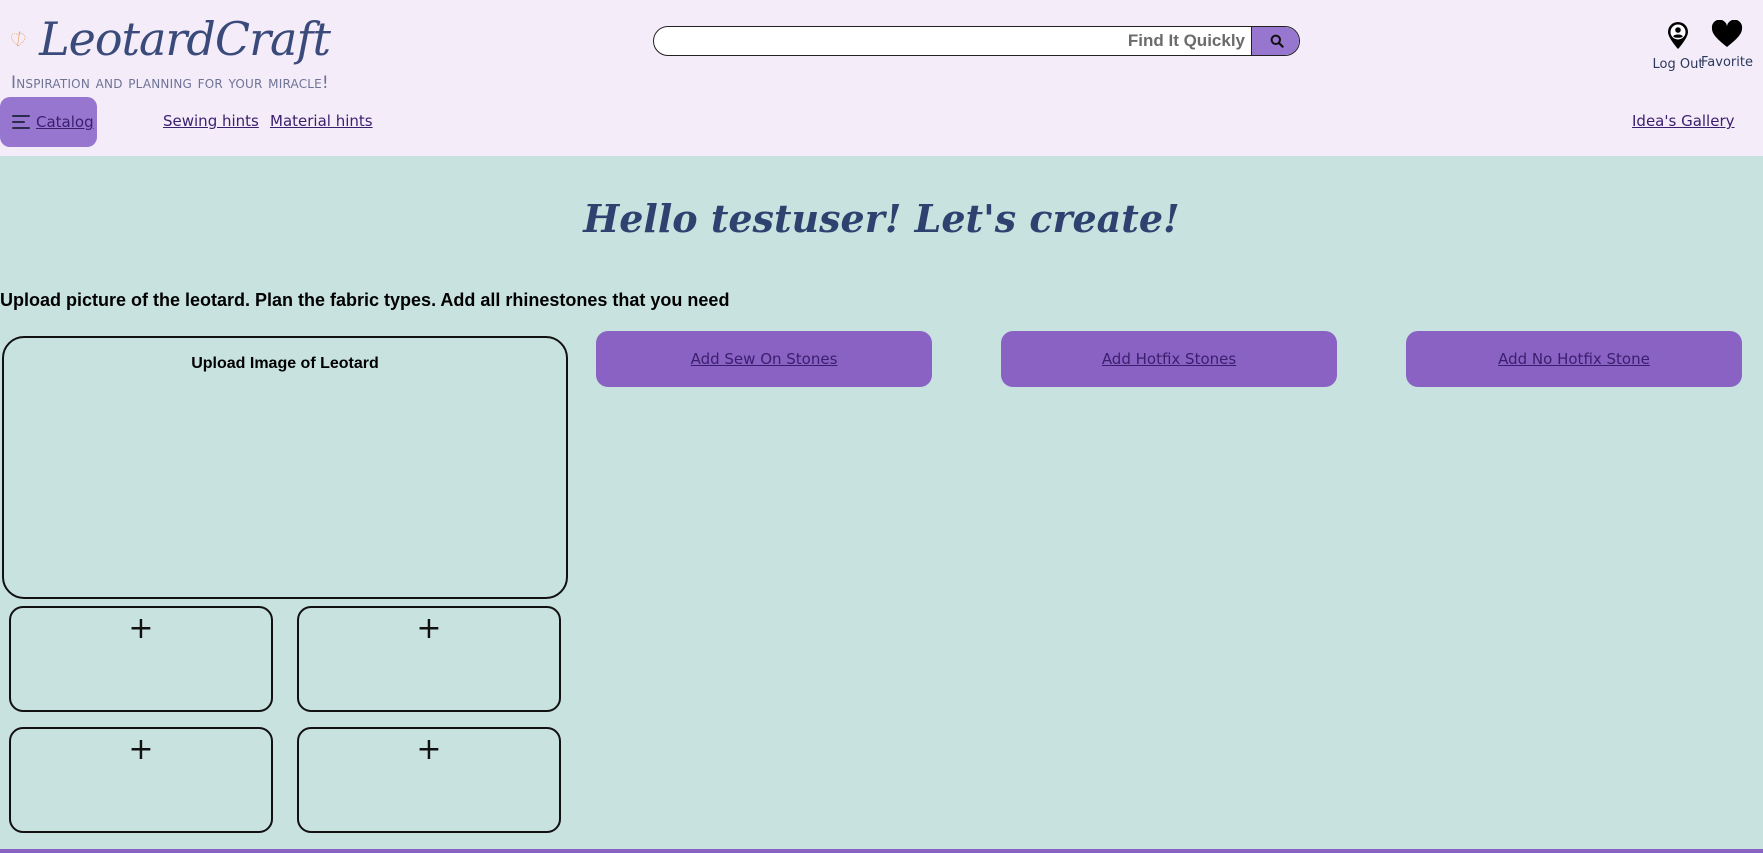  I want to click on add-hotfix-stones-button: Add Hotfix Stones, so click(1169, 359).